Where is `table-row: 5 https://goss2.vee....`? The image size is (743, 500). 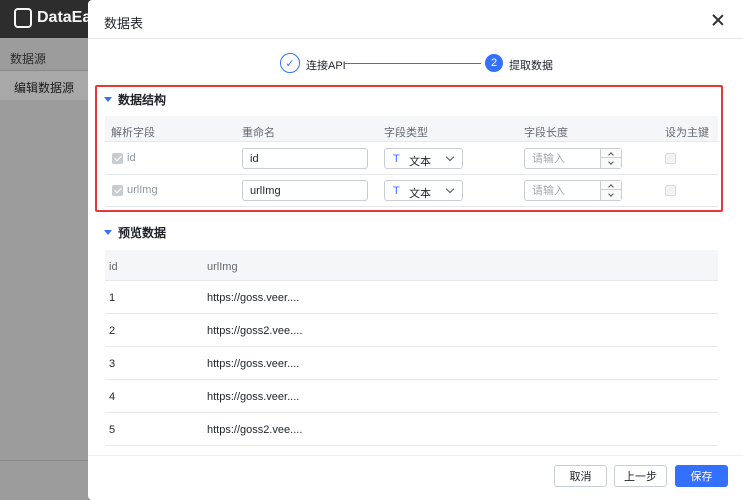 table-row: 5 https://goss2.vee.... is located at coordinates (411, 429).